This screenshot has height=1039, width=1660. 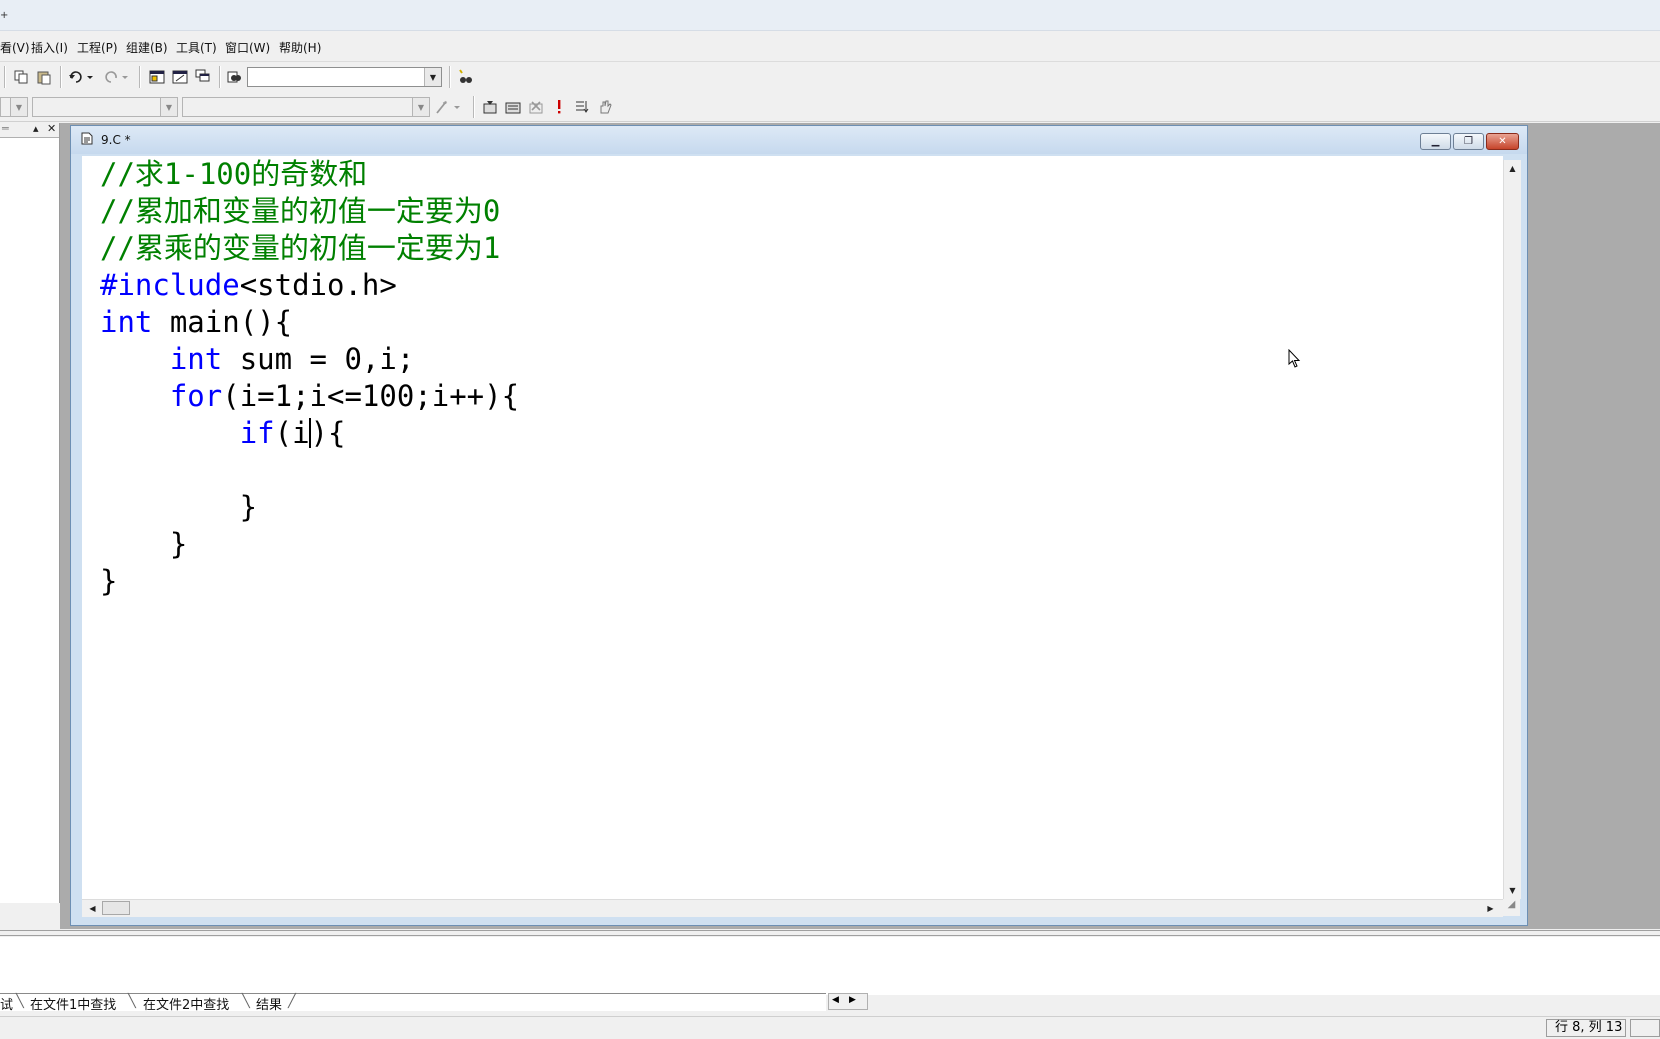 I want to click on output-splitter, so click(x=830, y=933).